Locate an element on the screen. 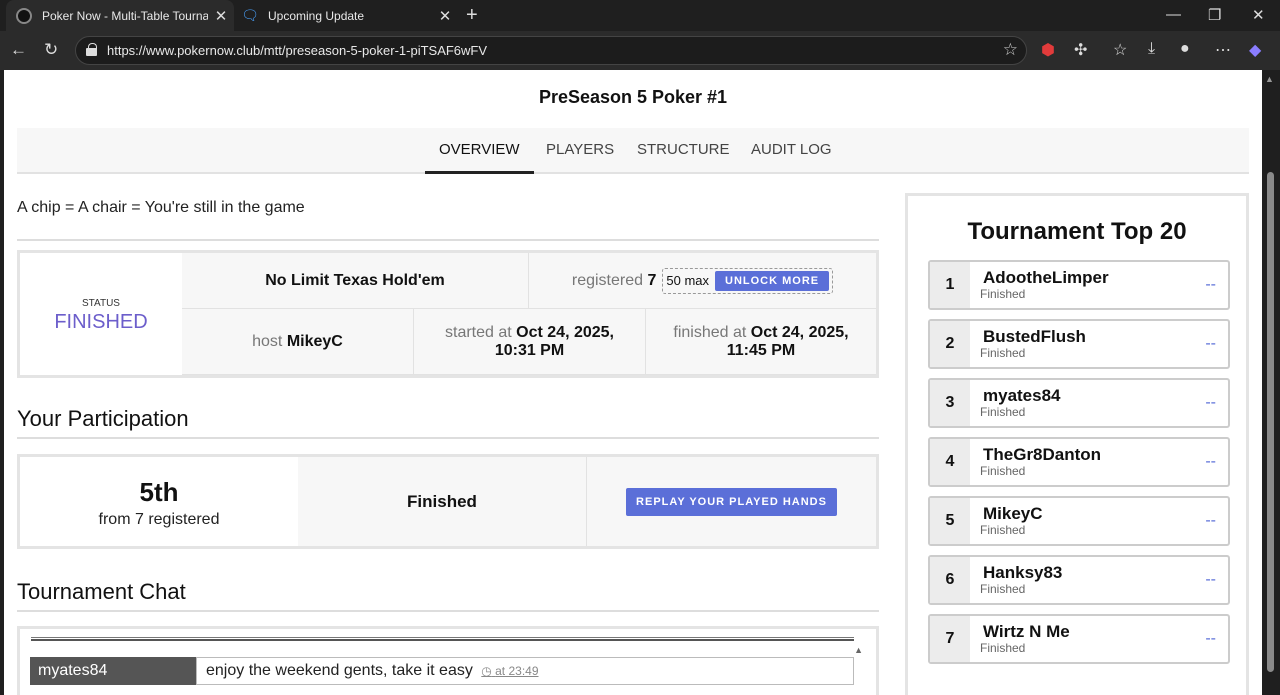  leaderboard-heading: Tournament Top 20 is located at coordinates (1077, 231).